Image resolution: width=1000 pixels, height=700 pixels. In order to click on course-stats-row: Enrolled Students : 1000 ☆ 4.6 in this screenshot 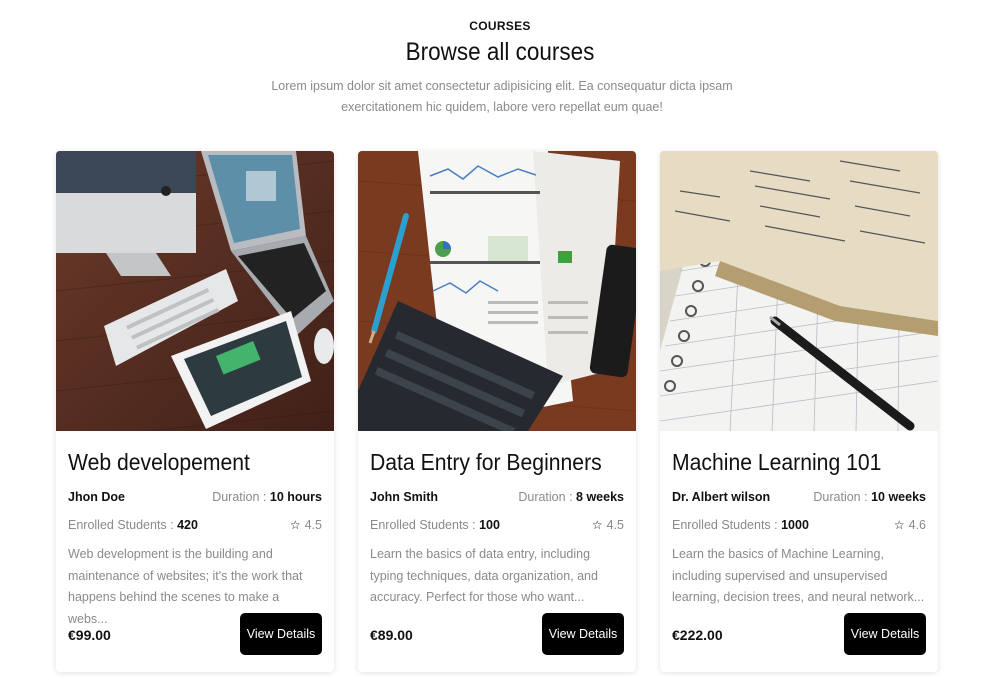, I will do `click(799, 525)`.